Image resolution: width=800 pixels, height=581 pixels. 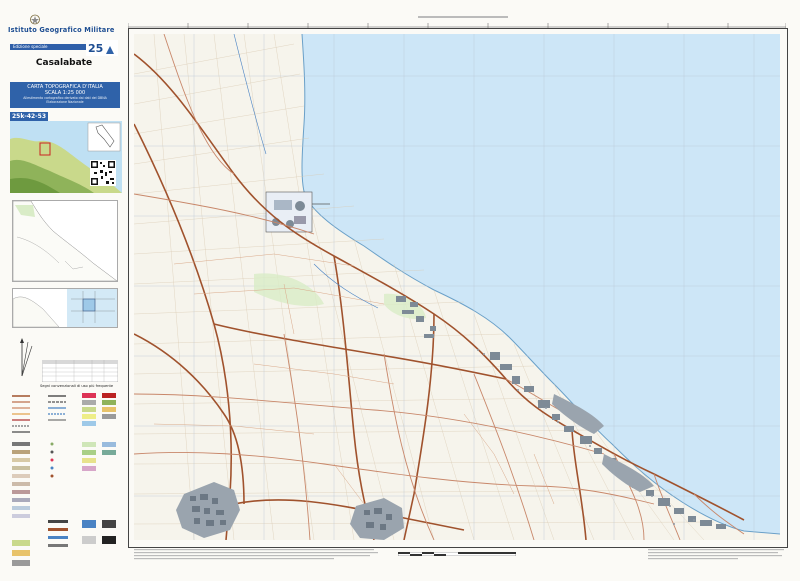 What do you see at coordinates (61, 30) in the screenshot?
I see `institute-title: Istituto Geografico Militare` at bounding box center [61, 30].